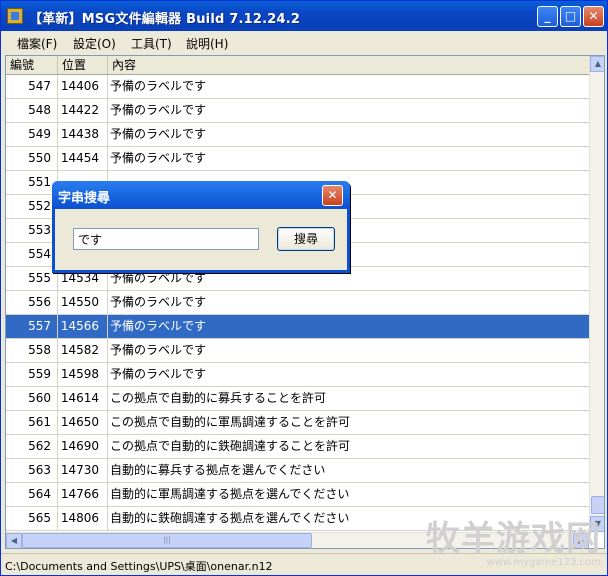 Image resolution: width=608 pixels, height=576 pixels. I want to click on table-row: 562 14690 この拠点で自動的に鉄砲調達することを許可, so click(297, 447).